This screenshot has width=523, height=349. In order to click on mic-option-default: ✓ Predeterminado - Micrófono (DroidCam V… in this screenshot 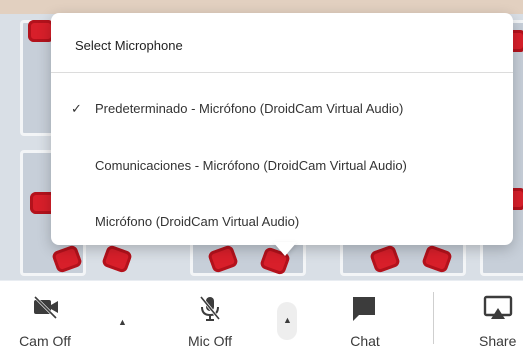, I will do `click(282, 109)`.